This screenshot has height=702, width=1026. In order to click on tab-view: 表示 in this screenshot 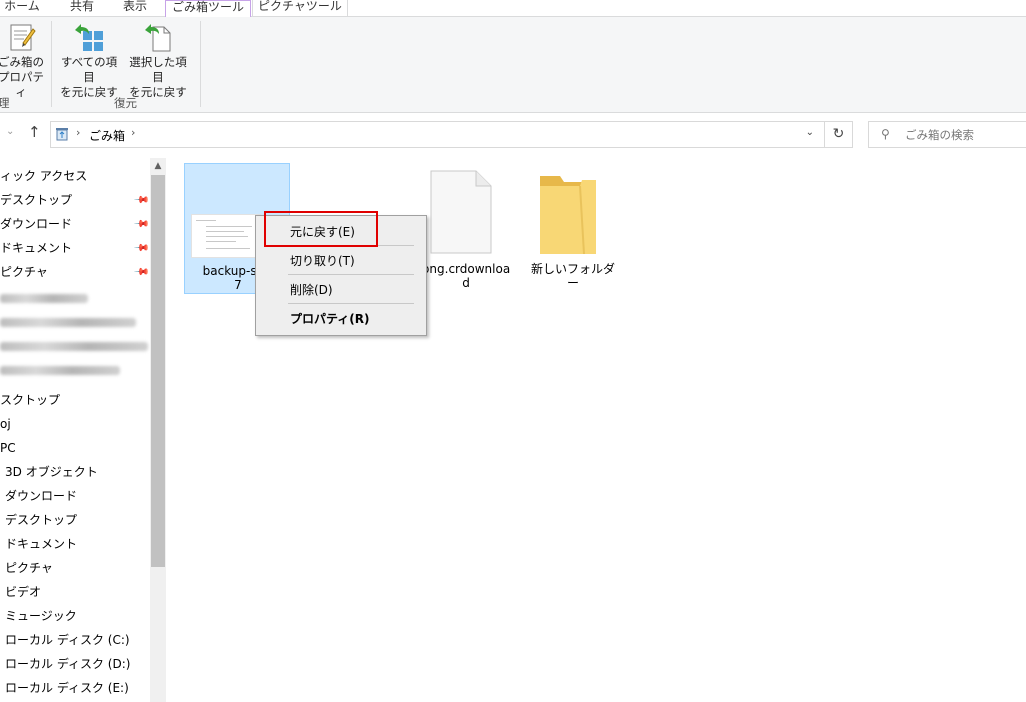, I will do `click(135, 8)`.